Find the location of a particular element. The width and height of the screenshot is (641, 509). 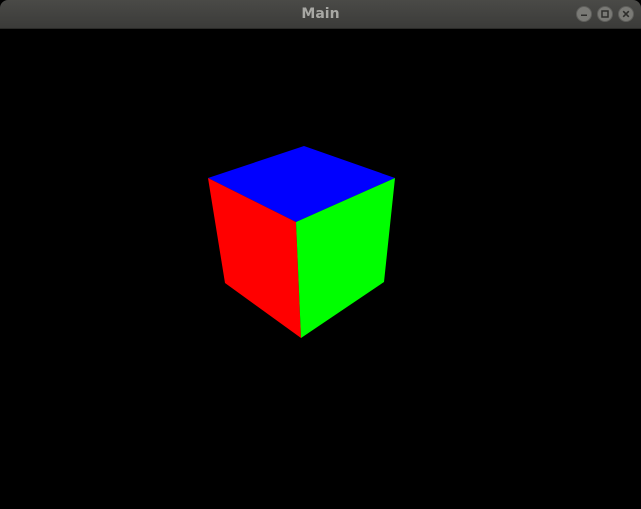

window-controls is located at coordinates (605, 14).